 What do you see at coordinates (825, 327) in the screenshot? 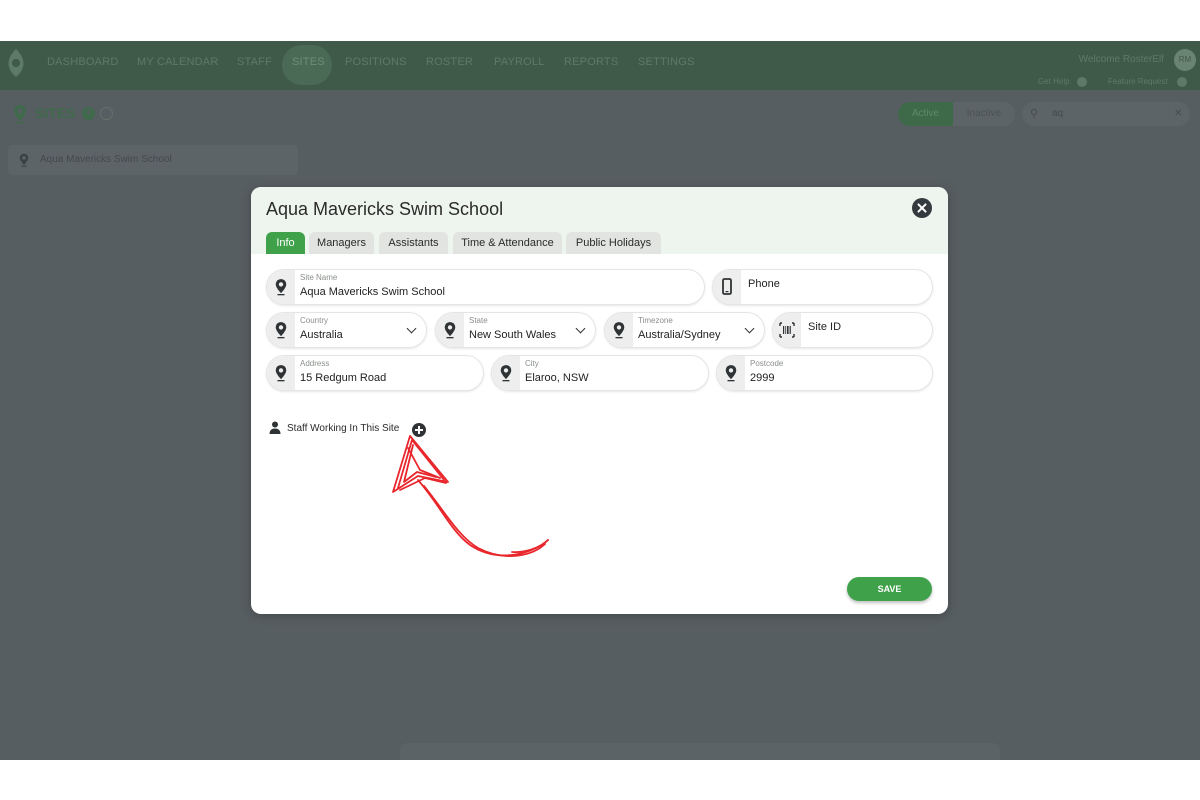
I see `site-id-placeholder: Site ID` at bounding box center [825, 327].